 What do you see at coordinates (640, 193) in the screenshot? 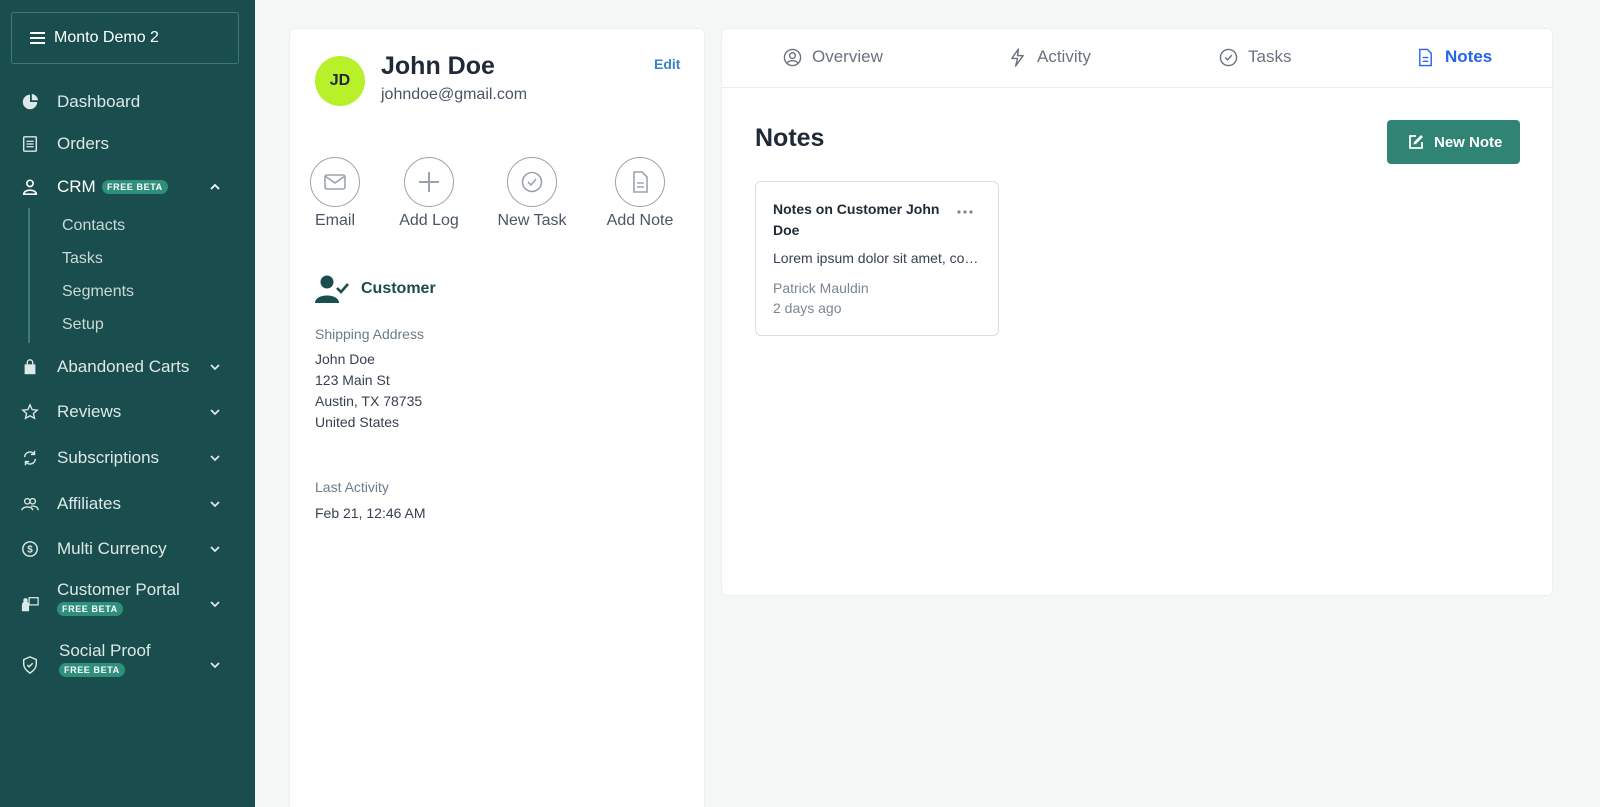
I see `add-note-button: Add Note` at bounding box center [640, 193].